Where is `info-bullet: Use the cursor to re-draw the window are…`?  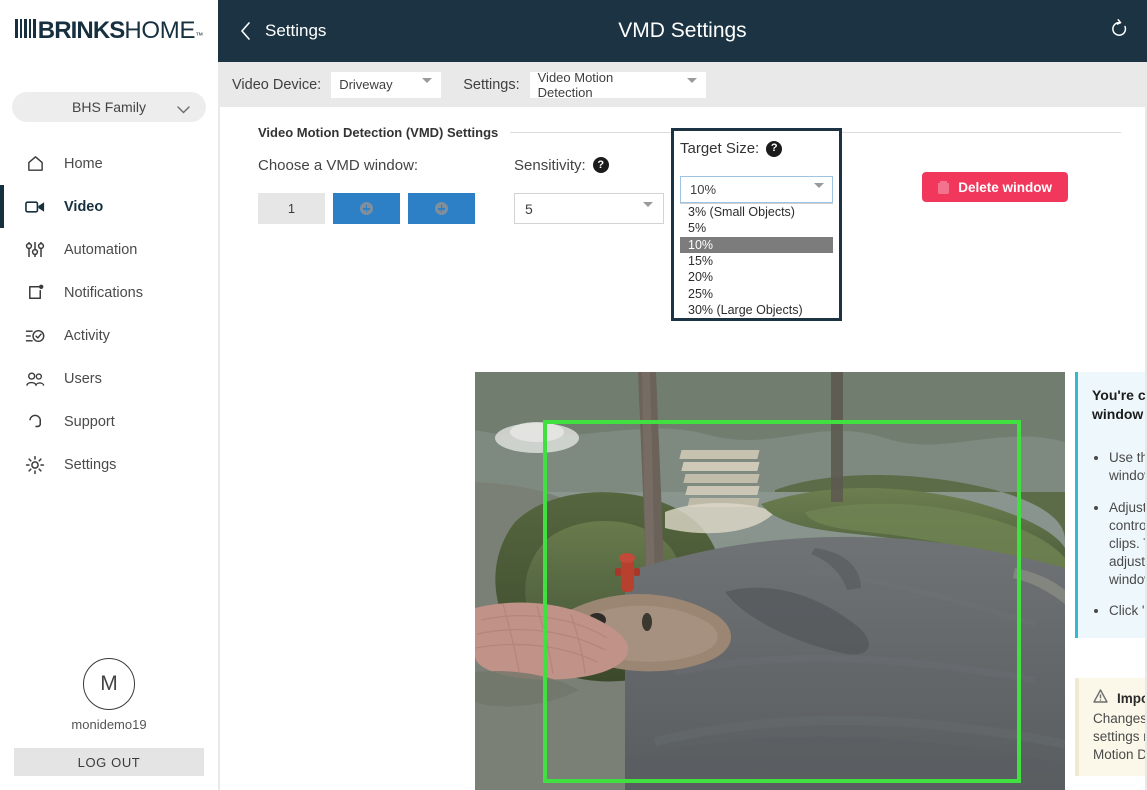
info-bullet: Use the cursor to re-draw the window are… is located at coordinates (1127, 467).